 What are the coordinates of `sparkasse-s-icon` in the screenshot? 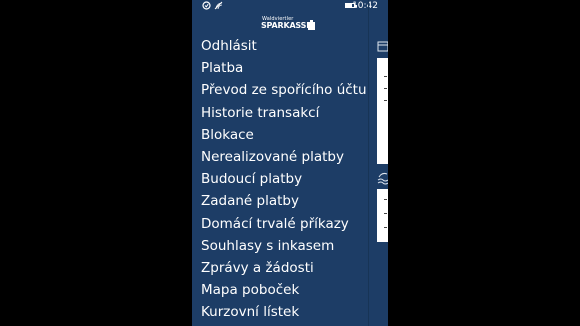 It's located at (311, 25).